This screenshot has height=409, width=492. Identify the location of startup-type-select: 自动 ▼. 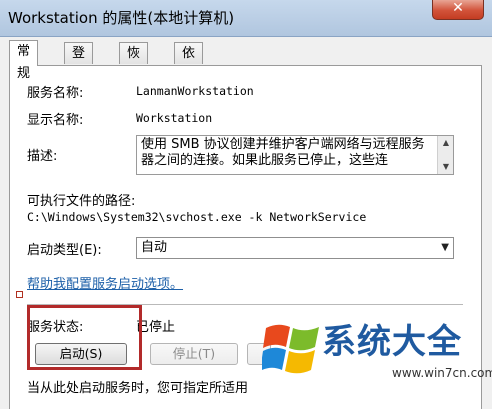
(295, 248).